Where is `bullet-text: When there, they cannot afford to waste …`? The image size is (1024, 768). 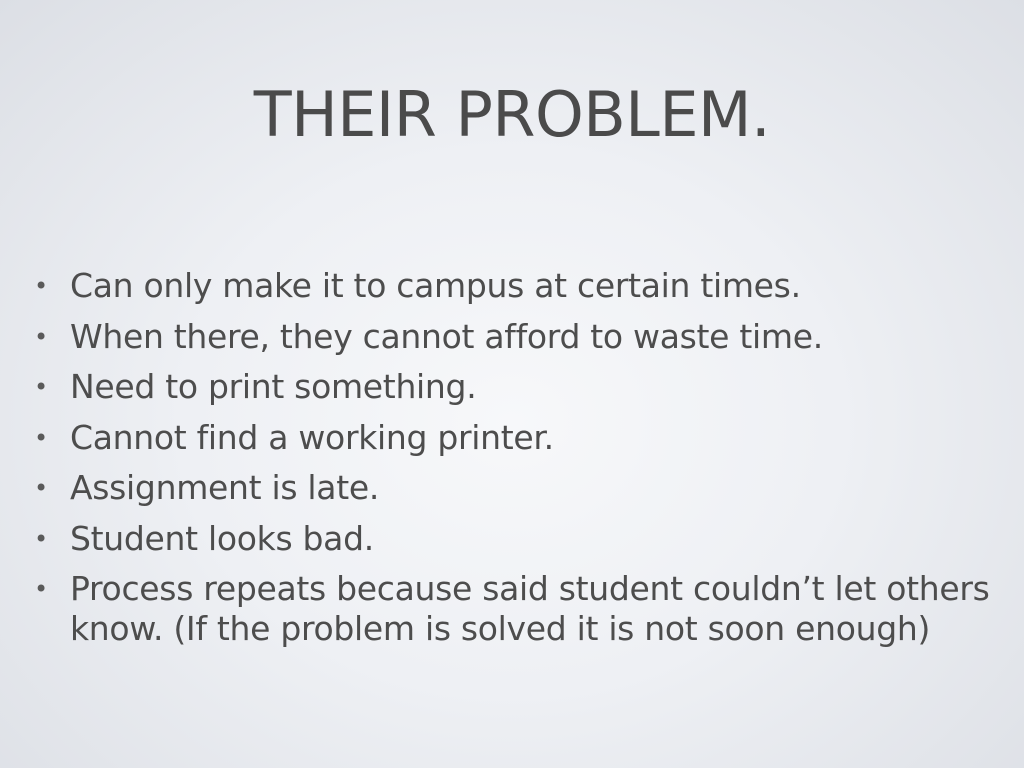
bullet-text: When there, they cannot afford to waste … is located at coordinates (446, 336).